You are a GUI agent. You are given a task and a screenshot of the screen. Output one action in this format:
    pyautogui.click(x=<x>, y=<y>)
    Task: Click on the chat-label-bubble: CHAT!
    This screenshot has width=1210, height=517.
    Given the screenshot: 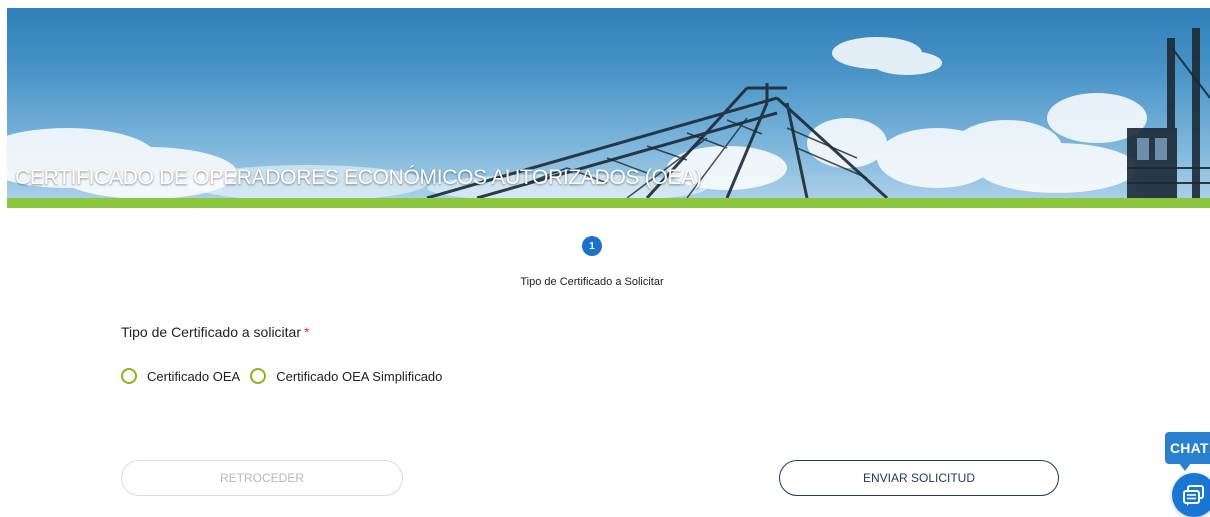 What is the action you would take?
    pyautogui.click(x=1187, y=451)
    